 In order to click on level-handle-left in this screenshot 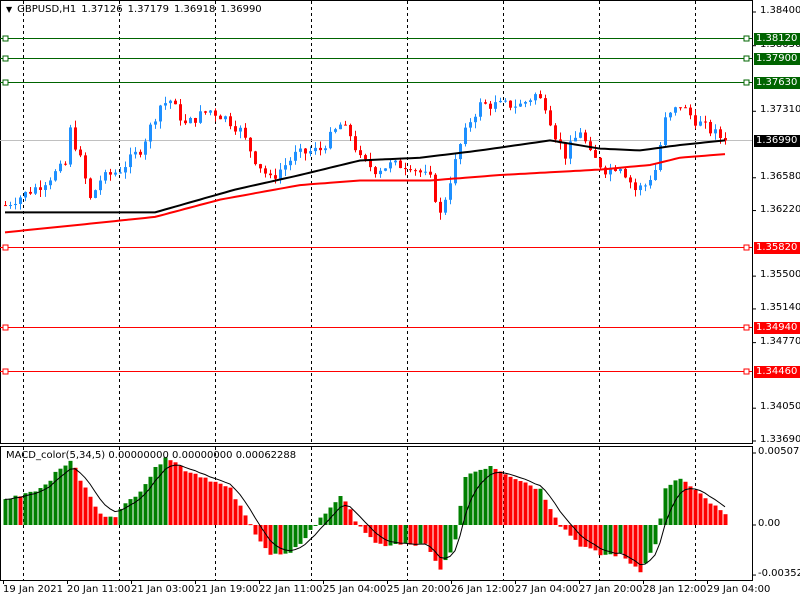, I will do `click(5, 58)`.